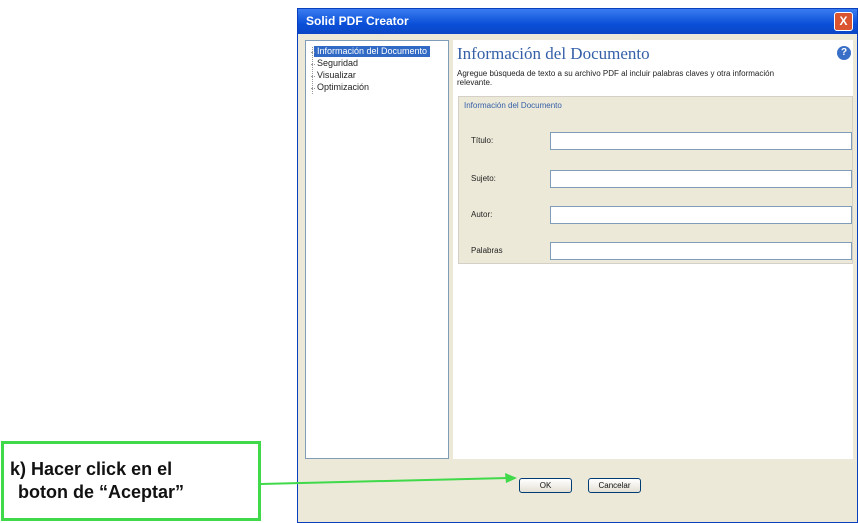 Image resolution: width=858 pixels, height=523 pixels. I want to click on callout-text-line2: boton de “Aceptar”, so click(101, 492).